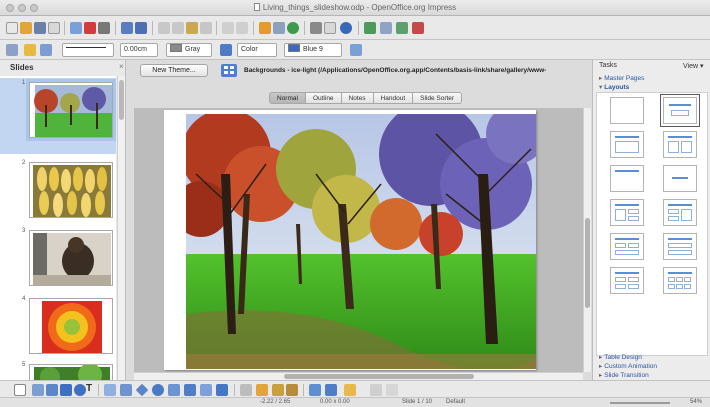 The width and height of the screenshot is (710, 407). I want to click on custom-animation-section: ▸ Custom Animation, so click(628, 366).